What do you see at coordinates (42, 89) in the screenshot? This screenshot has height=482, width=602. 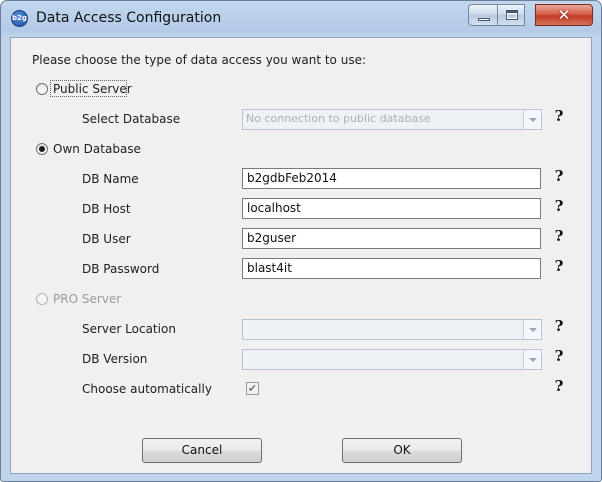 I see `public-server-radio` at bounding box center [42, 89].